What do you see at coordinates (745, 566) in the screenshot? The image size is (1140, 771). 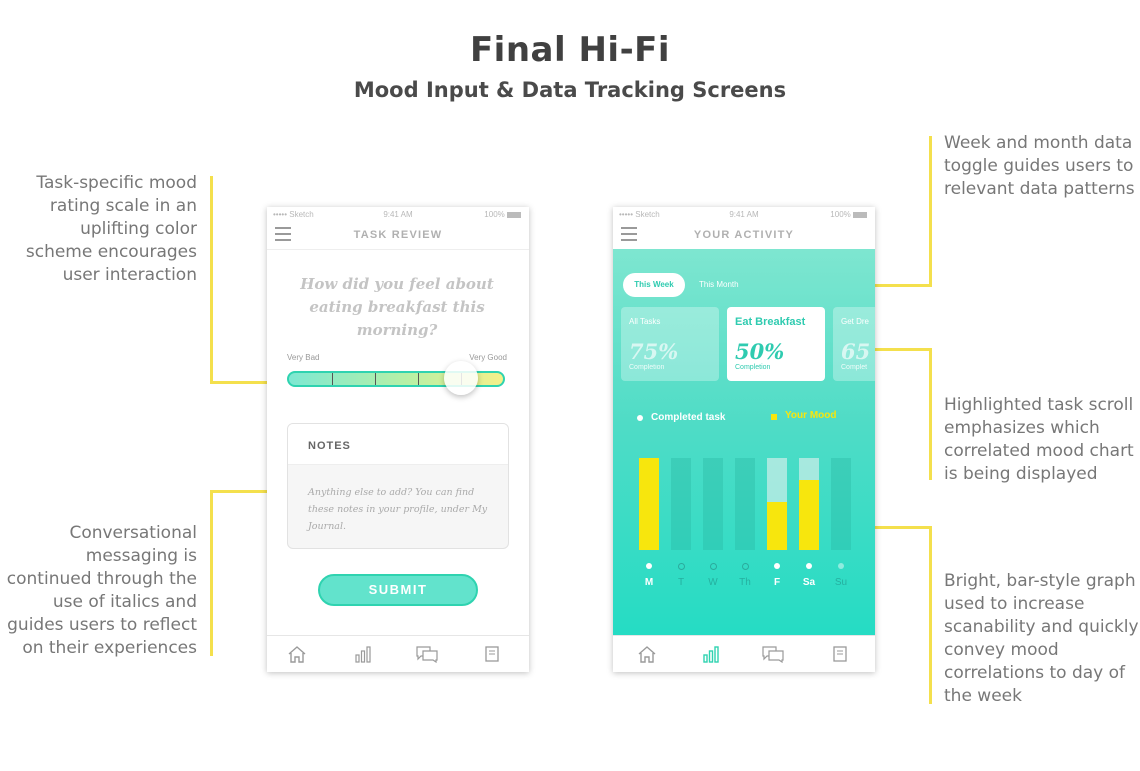 I see `completion-dot-th` at bounding box center [745, 566].